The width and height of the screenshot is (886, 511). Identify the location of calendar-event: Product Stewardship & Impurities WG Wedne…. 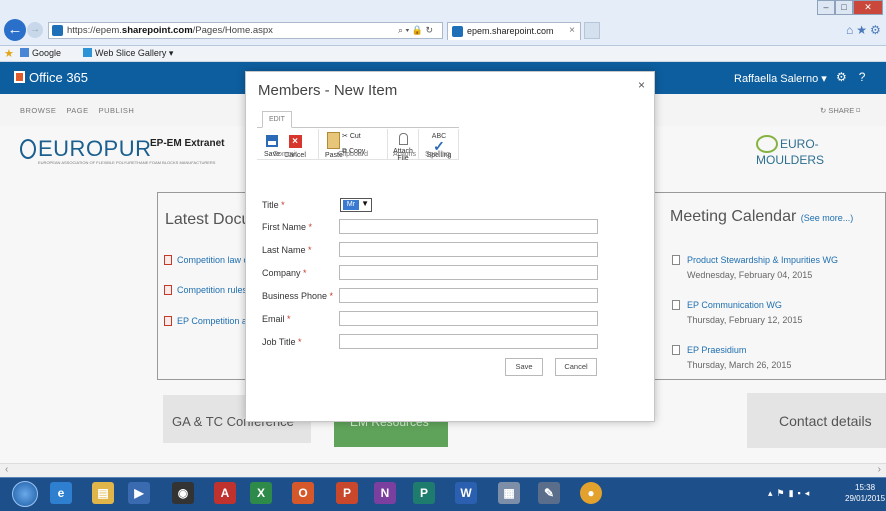
(755, 267).